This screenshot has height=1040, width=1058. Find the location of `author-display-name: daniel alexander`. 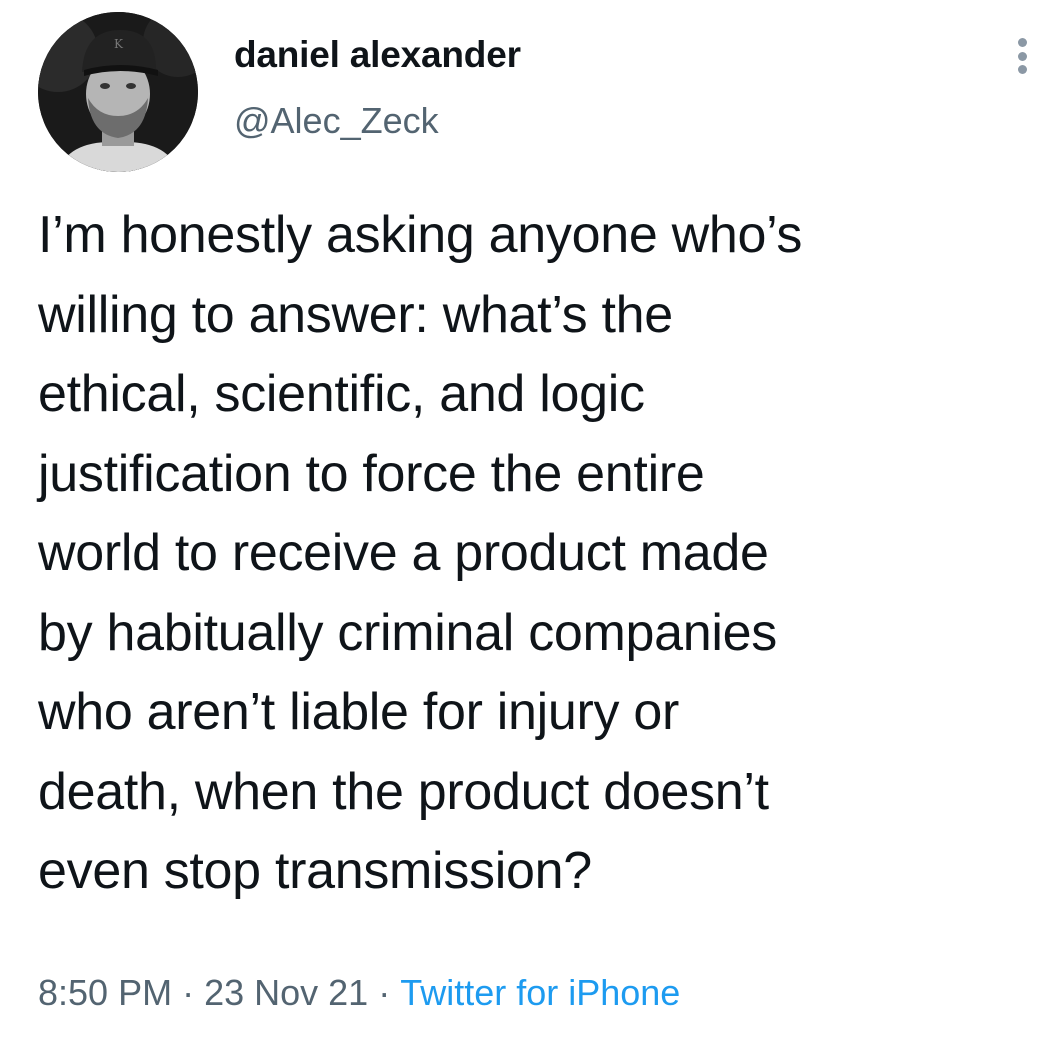

author-display-name: daniel alexander is located at coordinates (377, 55).